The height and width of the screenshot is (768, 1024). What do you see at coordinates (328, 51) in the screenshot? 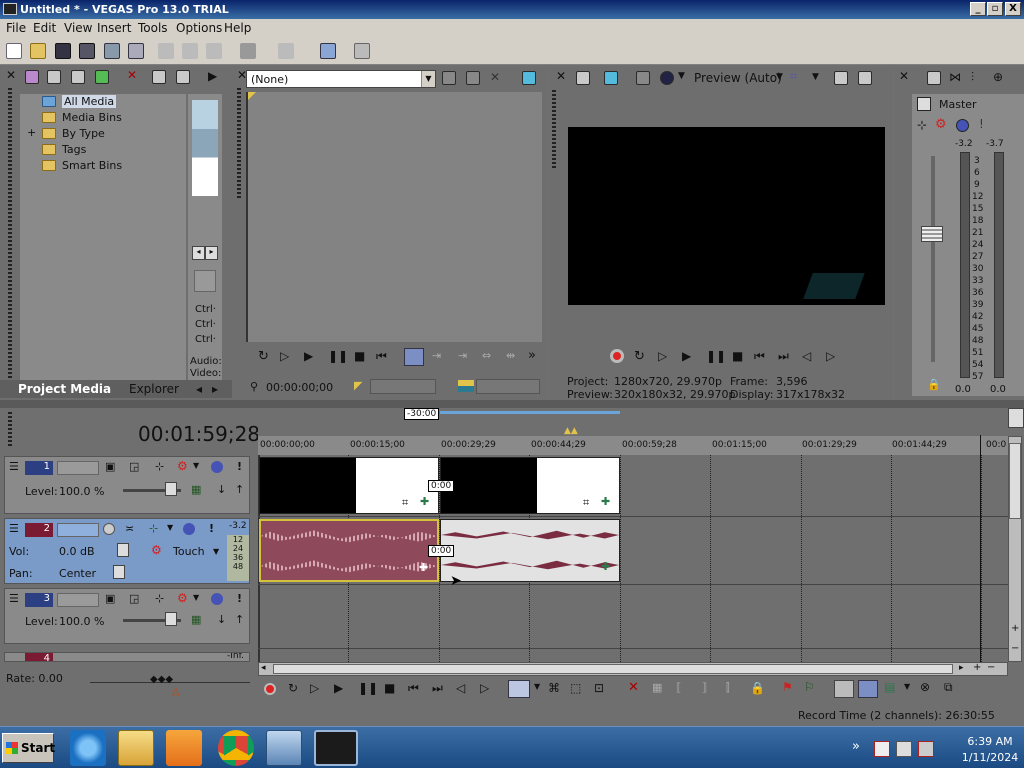
I see `edit-tool-icon` at bounding box center [328, 51].